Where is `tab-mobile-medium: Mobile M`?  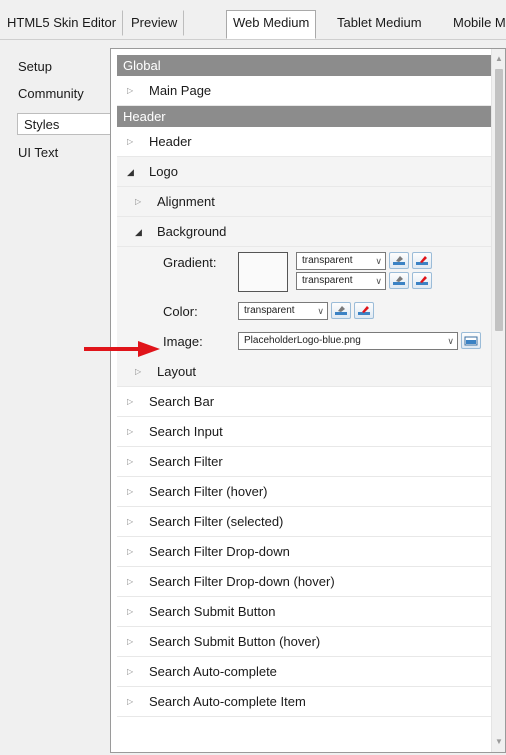
tab-mobile-medium: Mobile M is located at coordinates (476, 23).